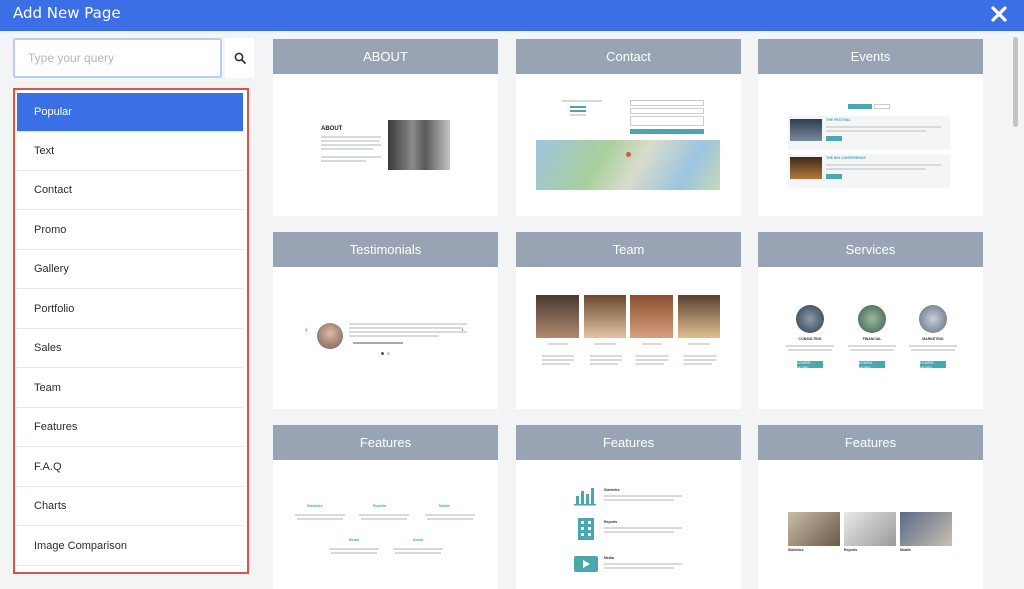 This screenshot has width=1024, height=589. I want to click on template-card-team: Team, so click(628, 320).